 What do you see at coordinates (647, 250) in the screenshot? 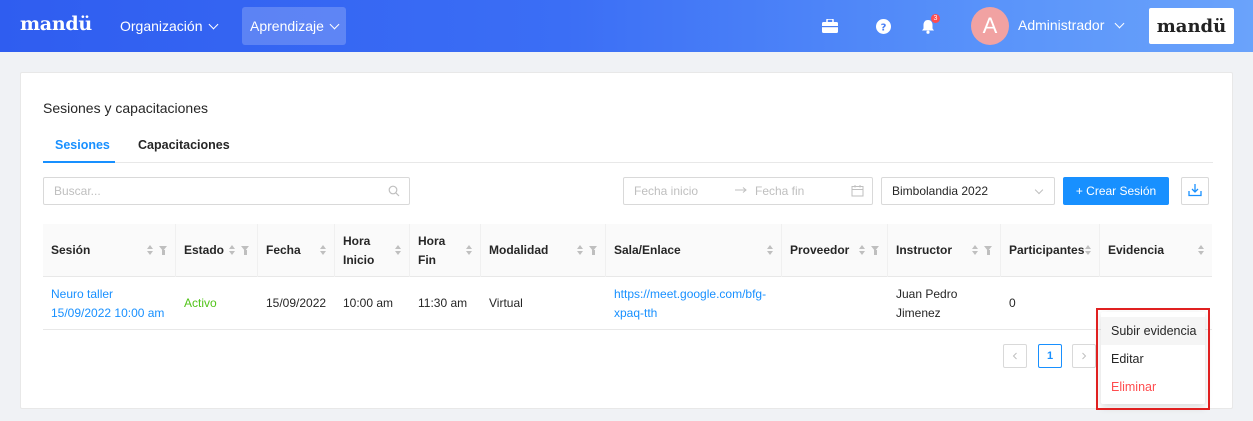
I see `col-label: Sala/Enlace` at bounding box center [647, 250].